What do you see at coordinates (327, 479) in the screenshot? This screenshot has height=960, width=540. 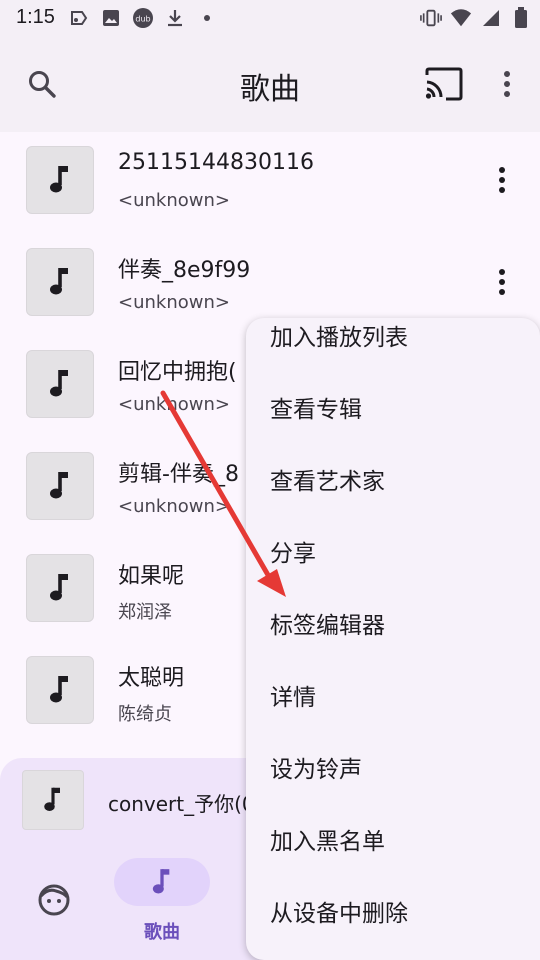 I see `menu-item-view-artist: 查看艺术家` at bounding box center [327, 479].